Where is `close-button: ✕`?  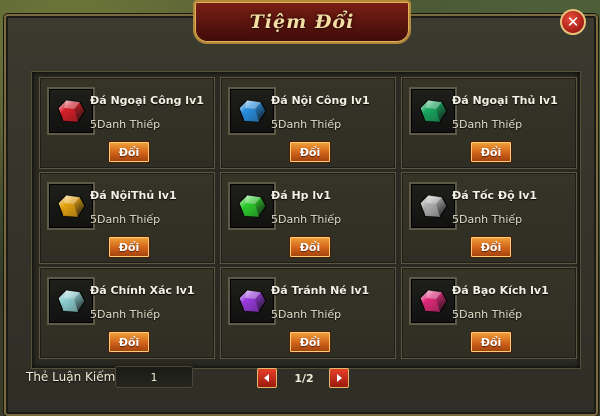 close-button: ✕ is located at coordinates (573, 22).